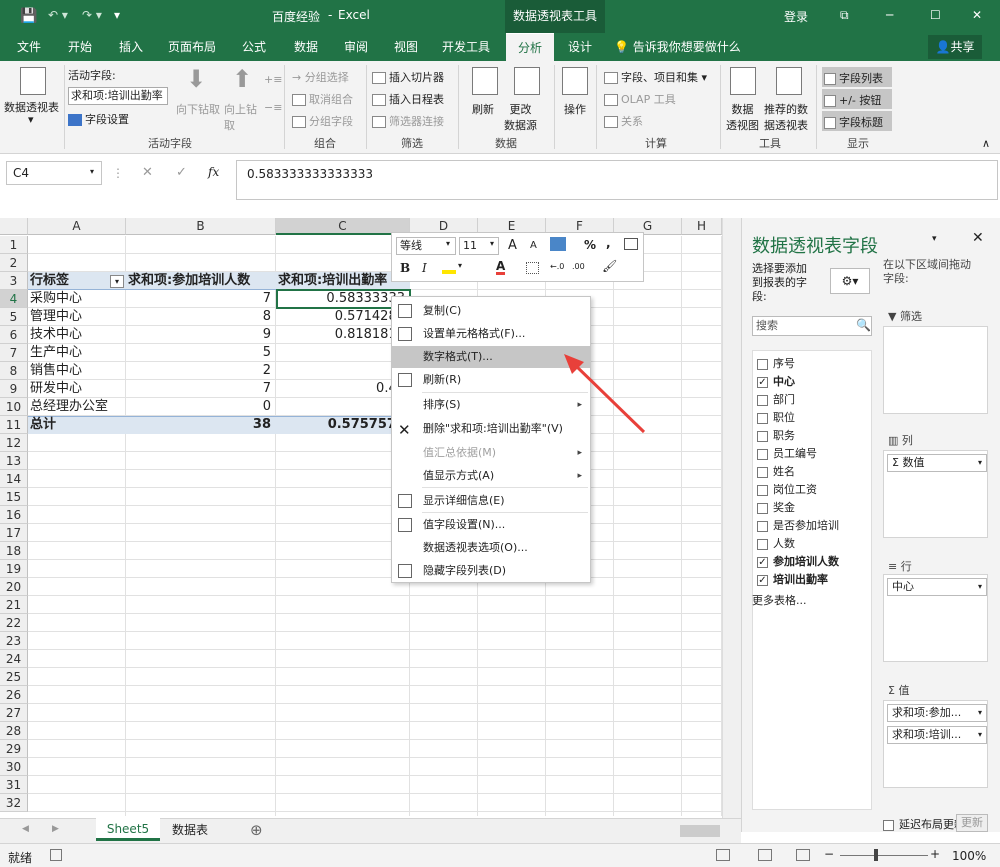  Describe the element at coordinates (14, 479) in the screenshot. I see `row-header: 14` at that location.